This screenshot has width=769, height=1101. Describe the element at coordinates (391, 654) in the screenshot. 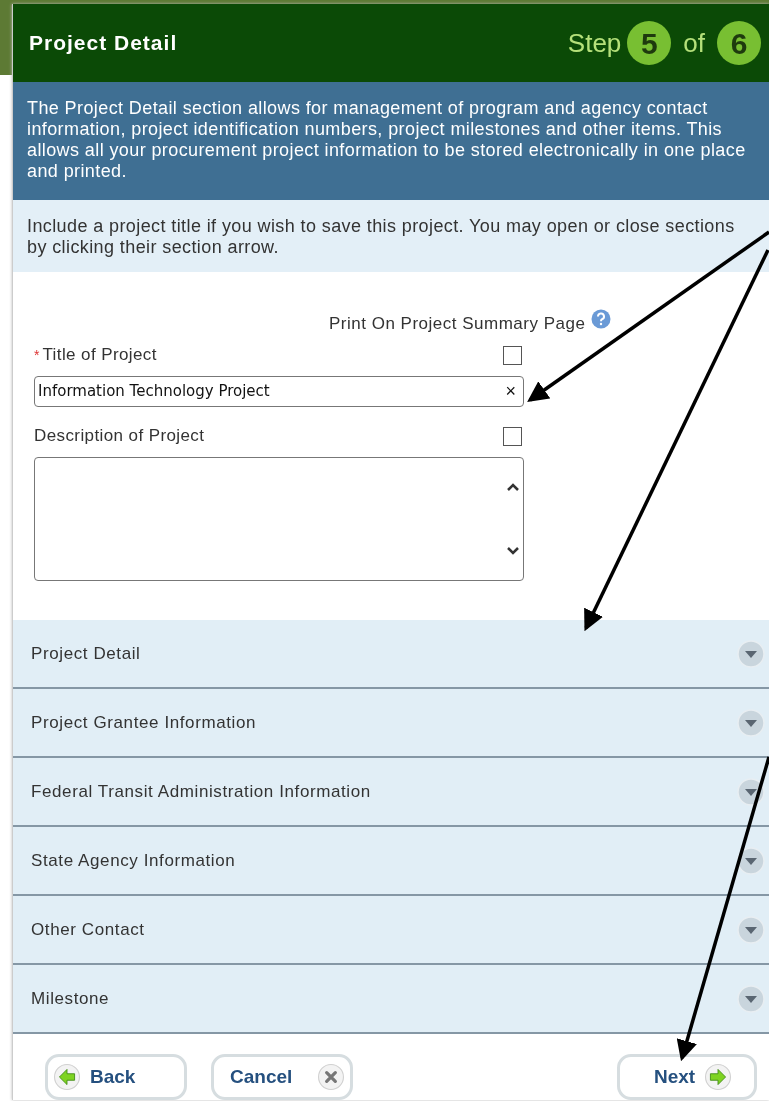

I see `section-header: Project Detail` at that location.